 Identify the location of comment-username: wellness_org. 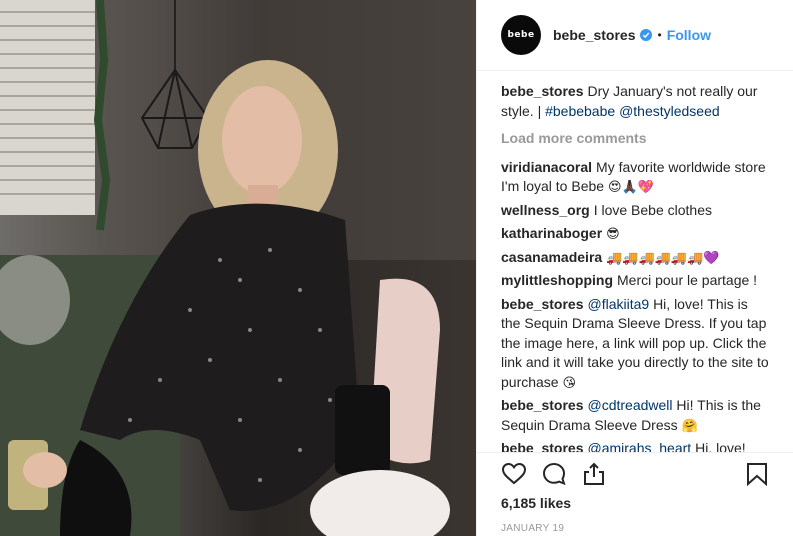
(545, 210).